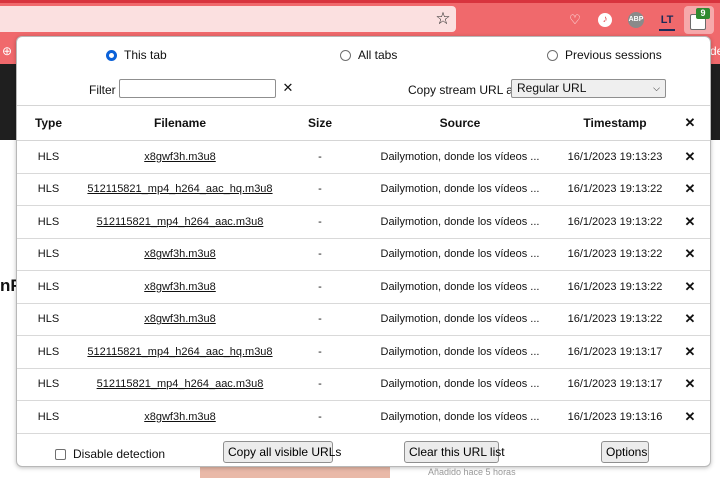 This screenshot has height=478, width=720. Describe the element at coordinates (460, 123) in the screenshot. I see `column-header-source: Source` at that location.